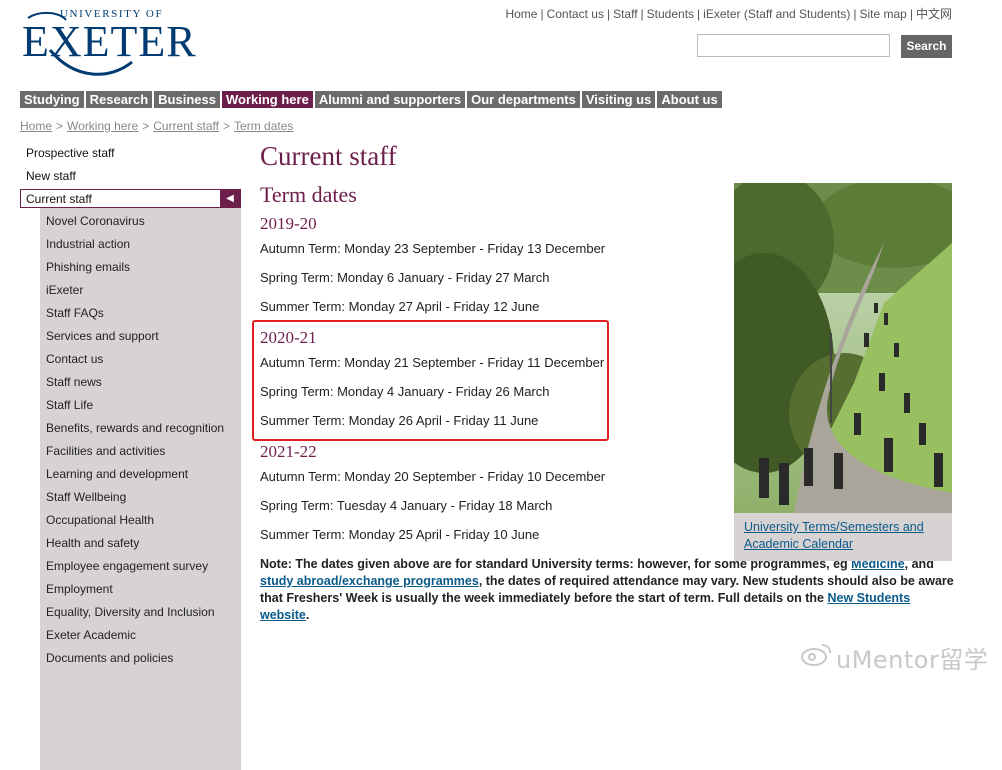 The width and height of the screenshot is (1002, 770). I want to click on note-text: ., so click(307, 615).